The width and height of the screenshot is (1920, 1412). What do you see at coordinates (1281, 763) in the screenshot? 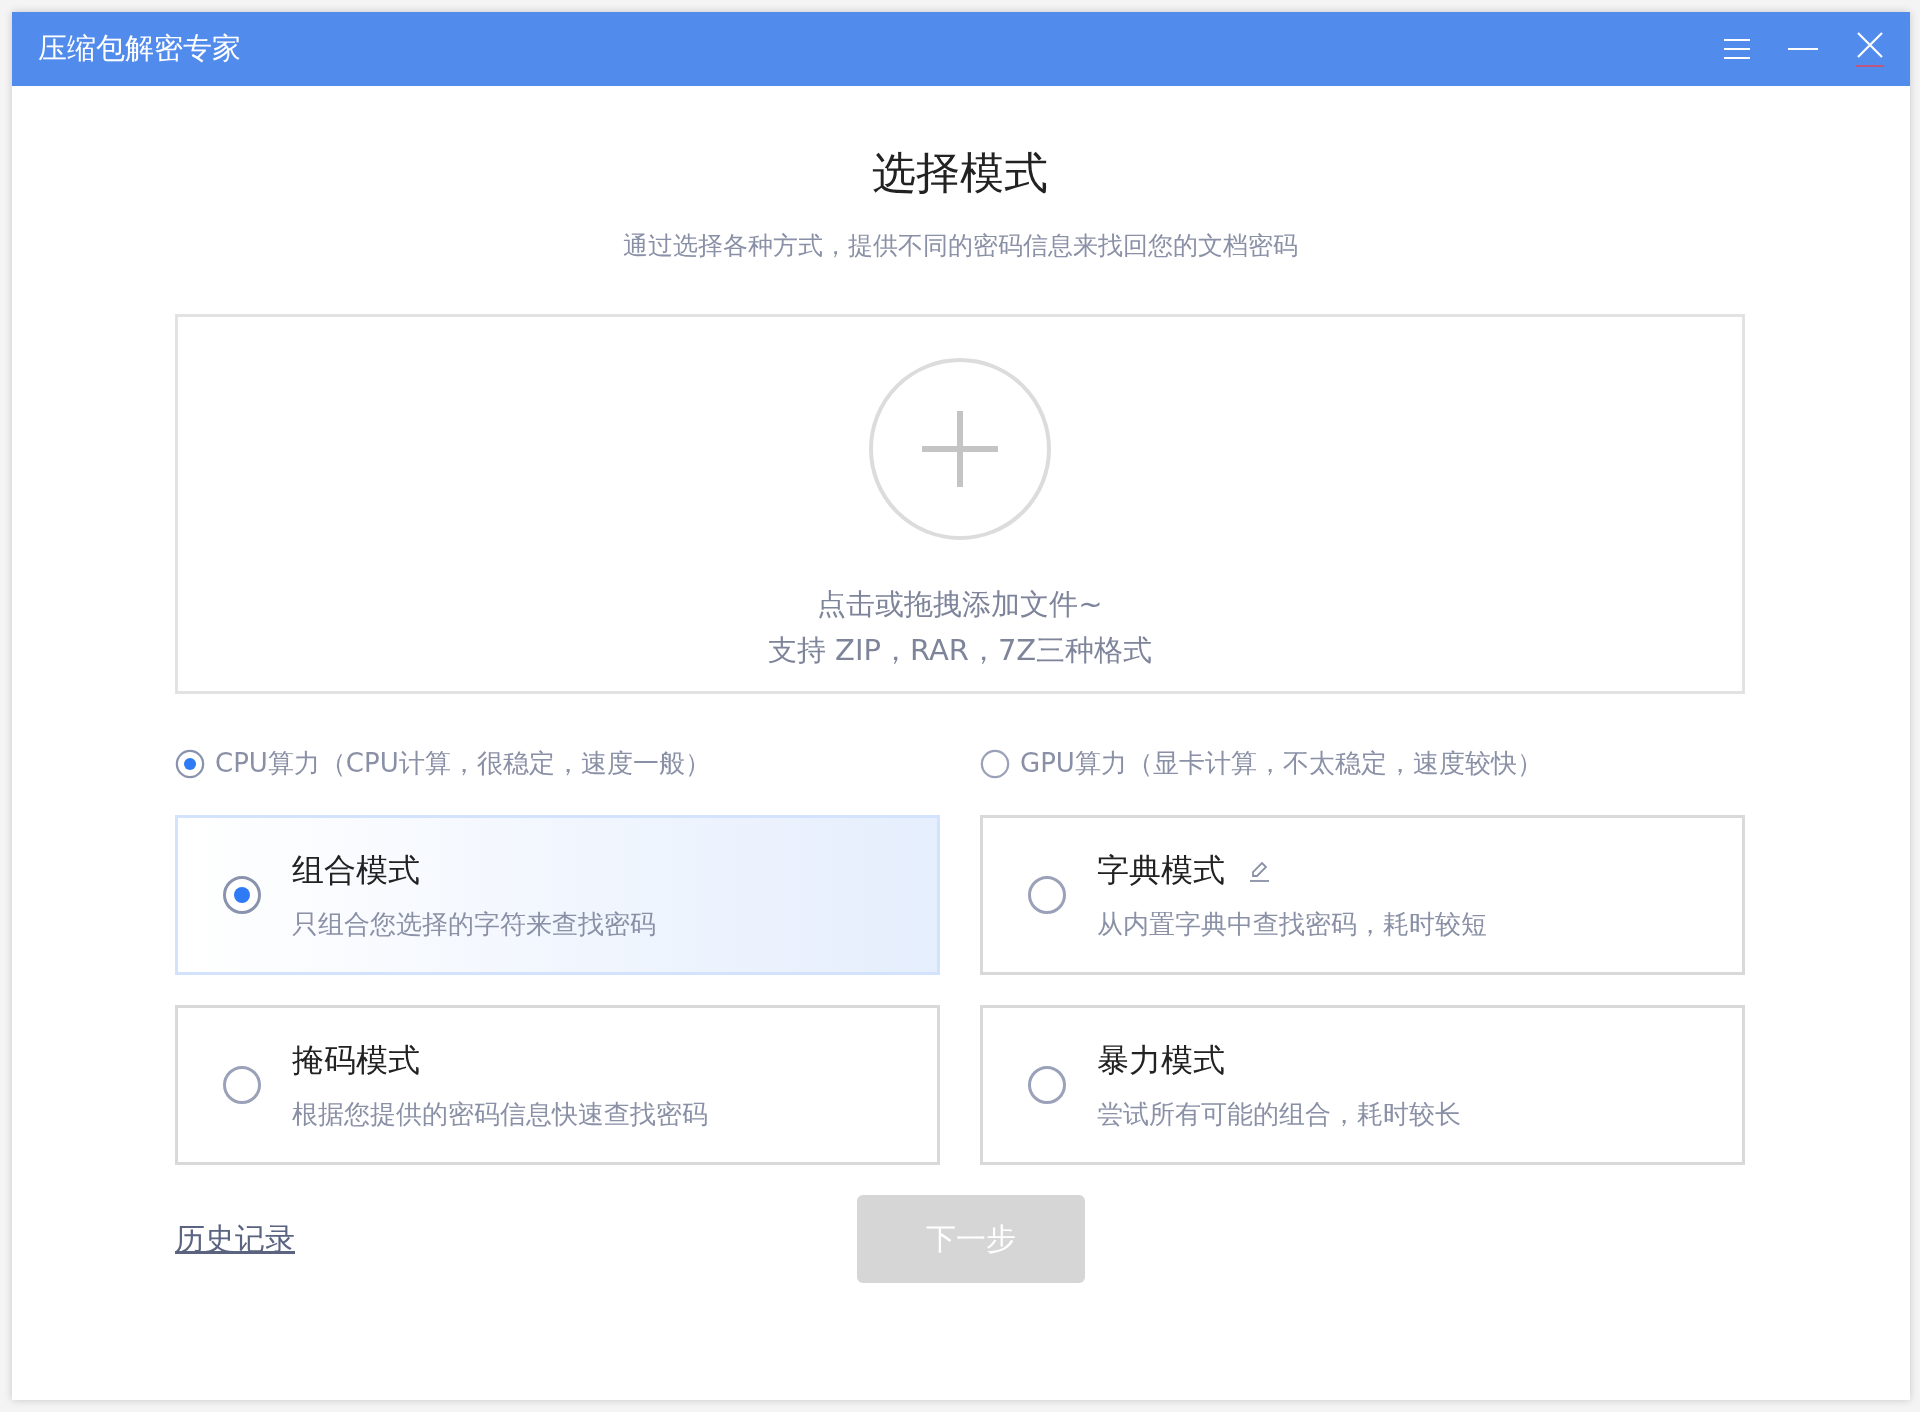
I see `compute-option-label: GPU算力（显卡计算，不太稳定，速度较快）` at bounding box center [1281, 763].